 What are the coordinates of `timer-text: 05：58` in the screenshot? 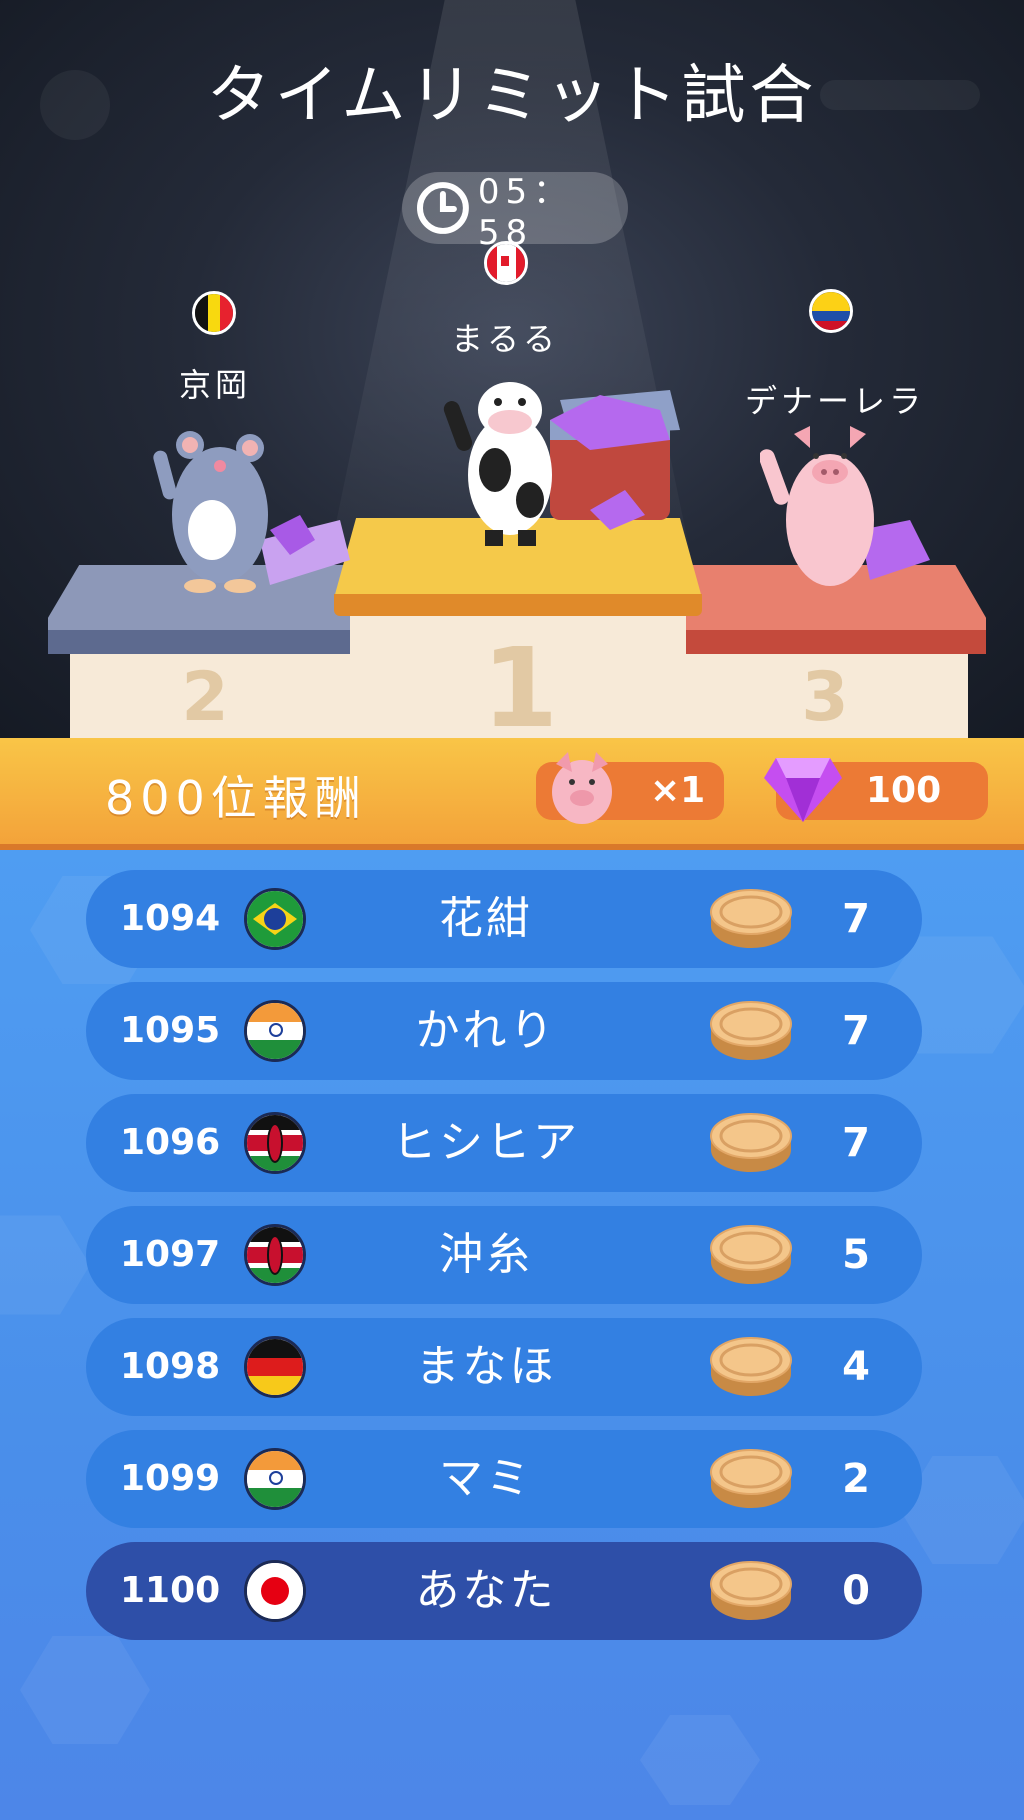 It's located at (525, 212).